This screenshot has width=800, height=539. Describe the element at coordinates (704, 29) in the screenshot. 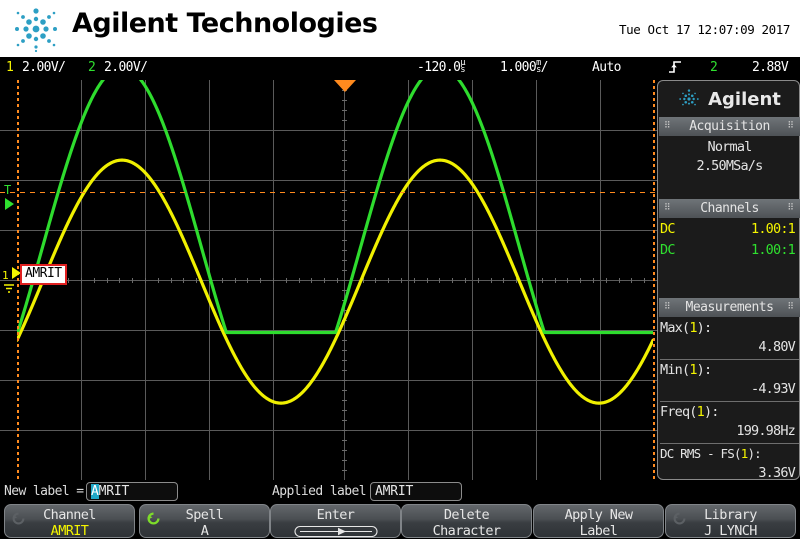

I see `datetime-display: Tue Oct 17 12:07:09 2017` at that location.